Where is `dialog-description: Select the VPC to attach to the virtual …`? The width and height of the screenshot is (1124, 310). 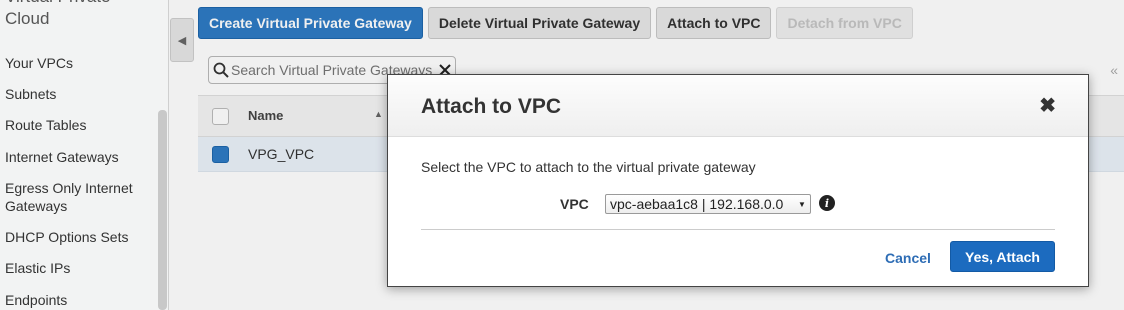
dialog-description: Select the VPC to attach to the virtual … is located at coordinates (588, 167).